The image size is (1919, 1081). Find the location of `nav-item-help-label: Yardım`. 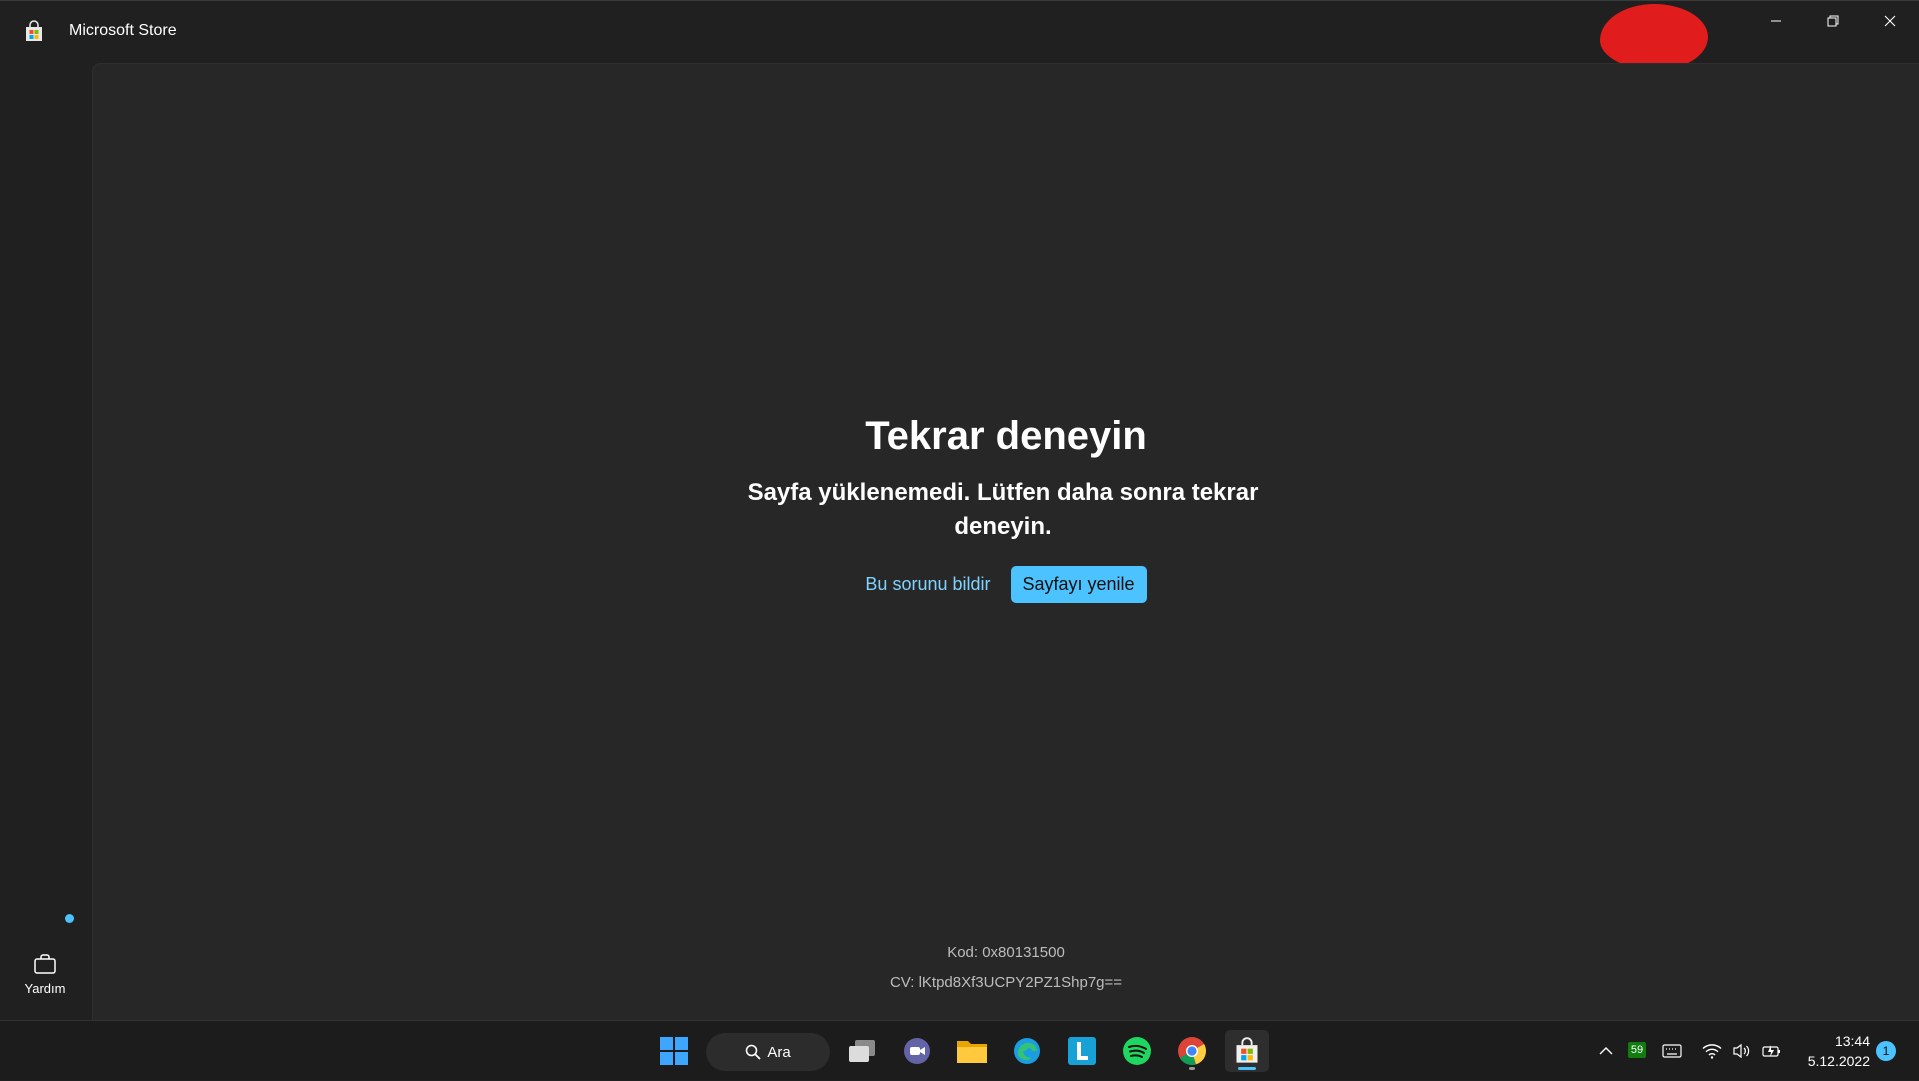

nav-item-help-label: Yardım is located at coordinates (45, 988).